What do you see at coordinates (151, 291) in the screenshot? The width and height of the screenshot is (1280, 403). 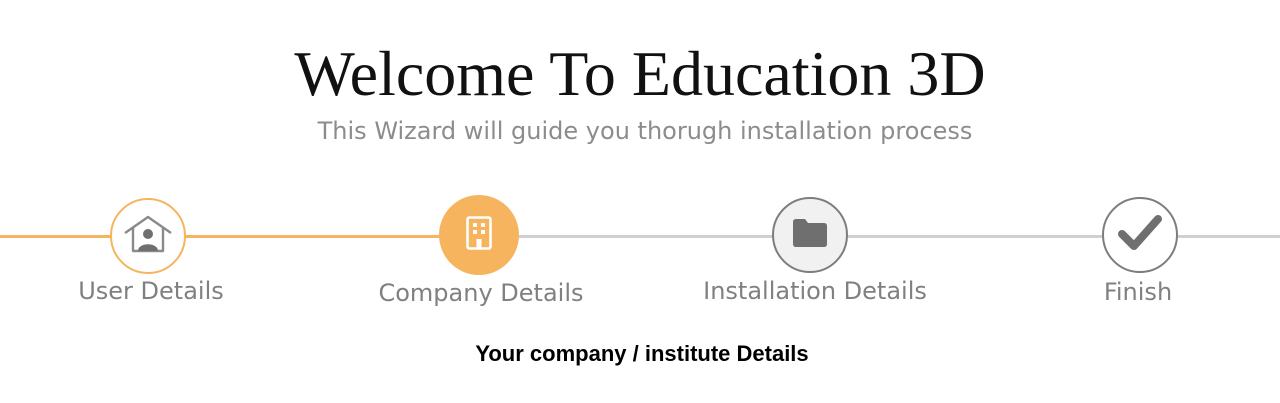 I see `step-label-user-details: User Details` at bounding box center [151, 291].